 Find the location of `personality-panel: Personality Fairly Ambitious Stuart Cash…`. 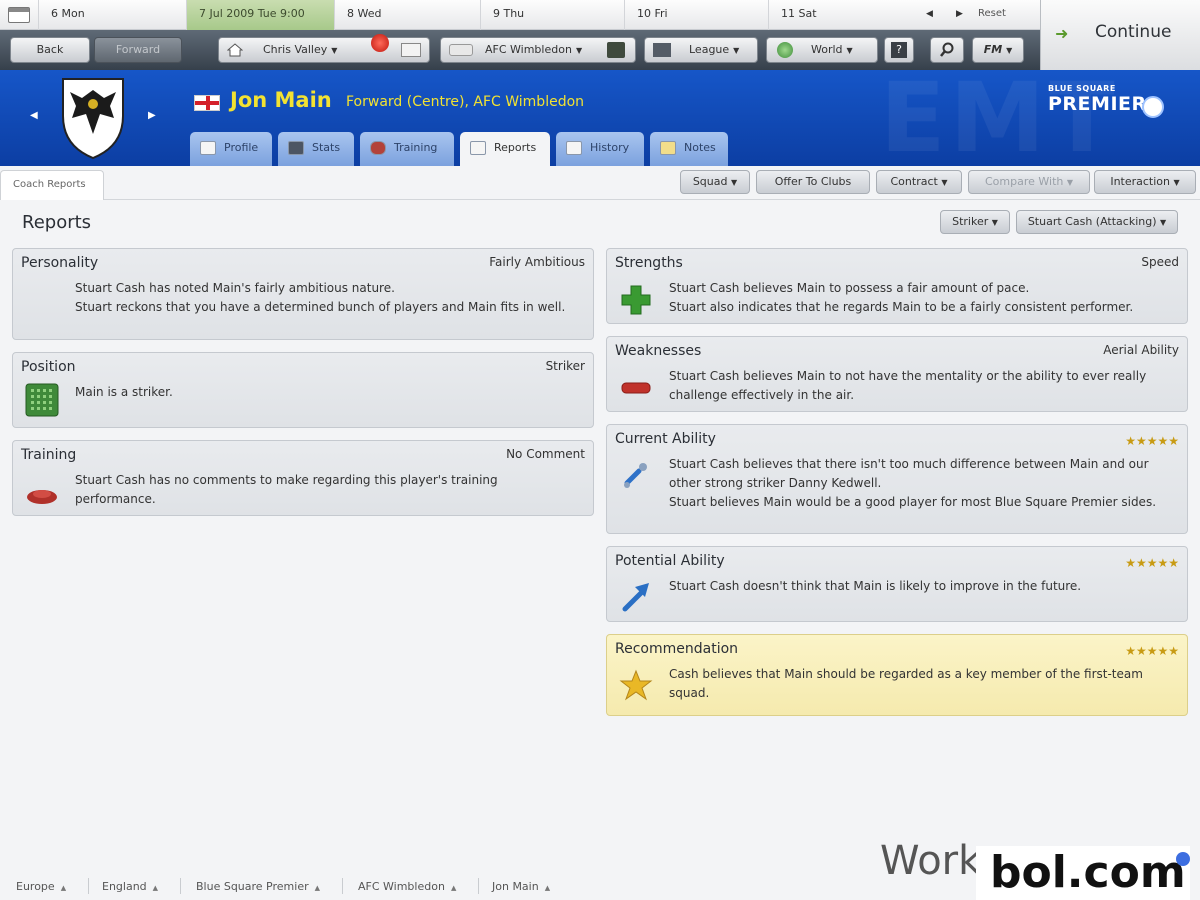

personality-panel: Personality Fairly Ambitious Stuart Cash… is located at coordinates (303, 294).